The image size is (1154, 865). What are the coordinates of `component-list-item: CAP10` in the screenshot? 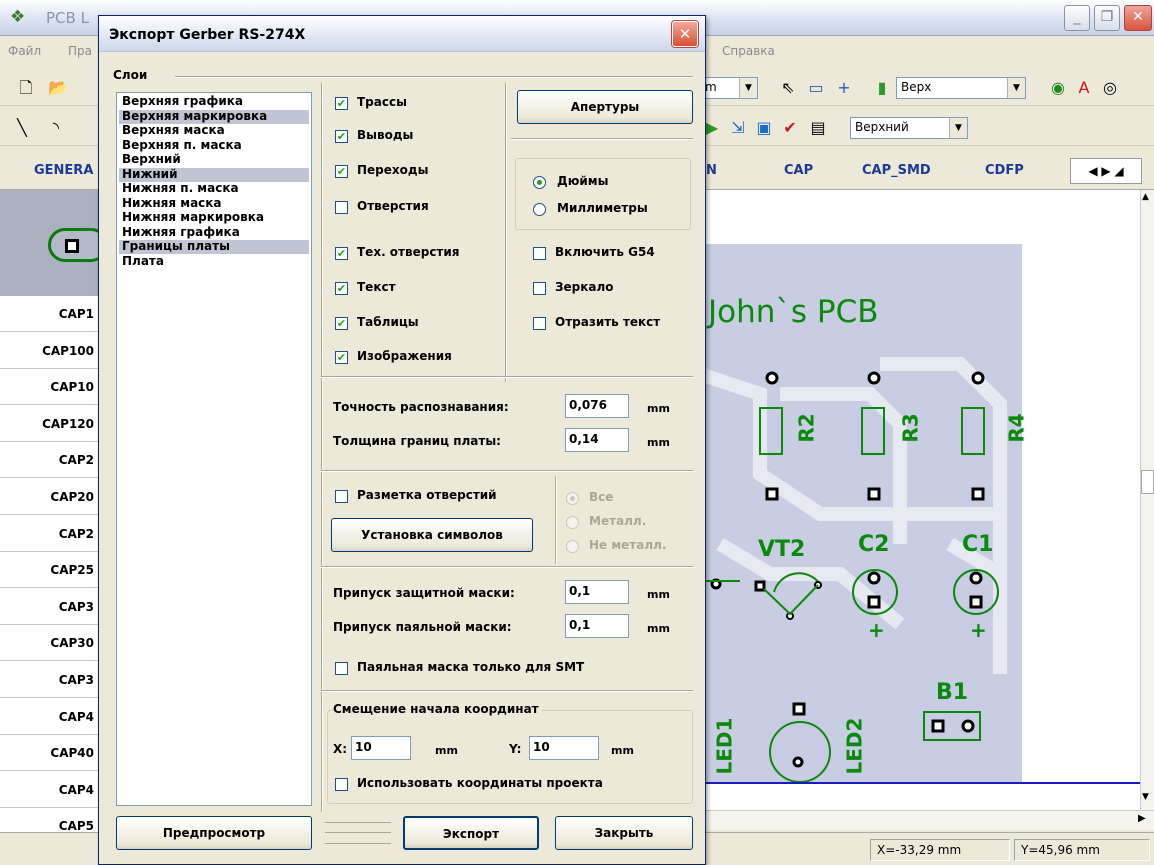 It's located at (50, 387).